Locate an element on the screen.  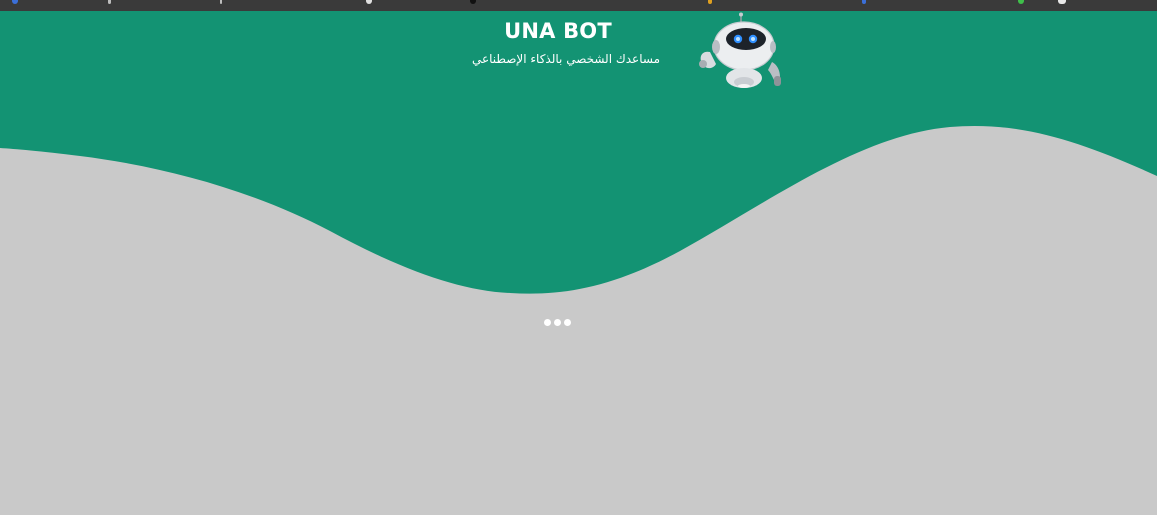
app-subtitle: مساعدك الشخصي بالذكاء الإصطناعي is located at coordinates (565, 59).